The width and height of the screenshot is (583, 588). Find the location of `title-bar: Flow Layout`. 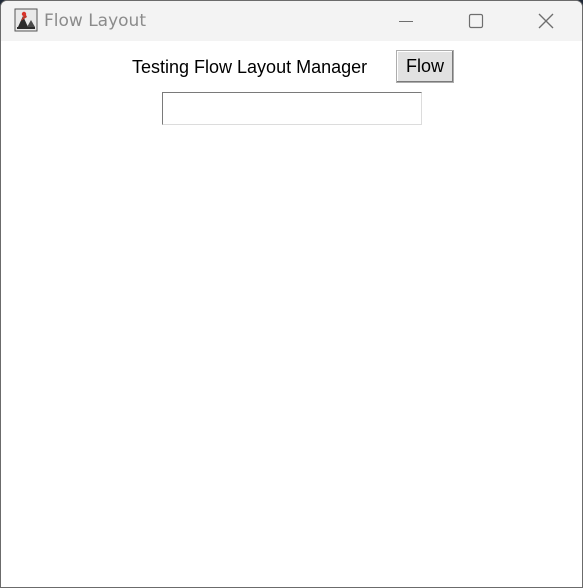

title-bar: Flow Layout is located at coordinates (291, 21).